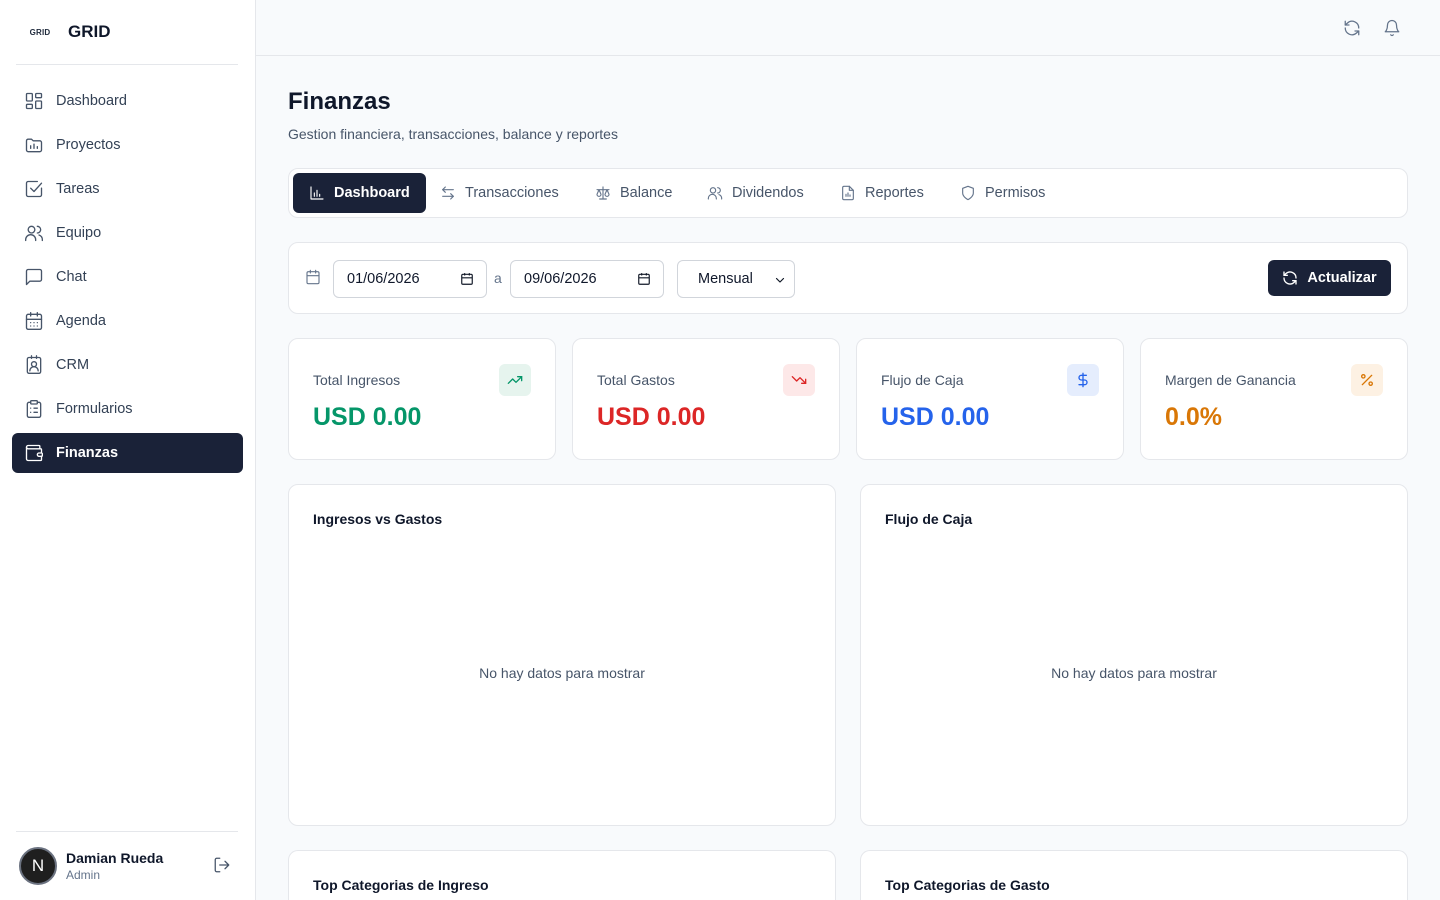 The width and height of the screenshot is (1440, 900). Describe the element at coordinates (73, 365) in the screenshot. I see `sidebar-item-label: CRM` at that location.